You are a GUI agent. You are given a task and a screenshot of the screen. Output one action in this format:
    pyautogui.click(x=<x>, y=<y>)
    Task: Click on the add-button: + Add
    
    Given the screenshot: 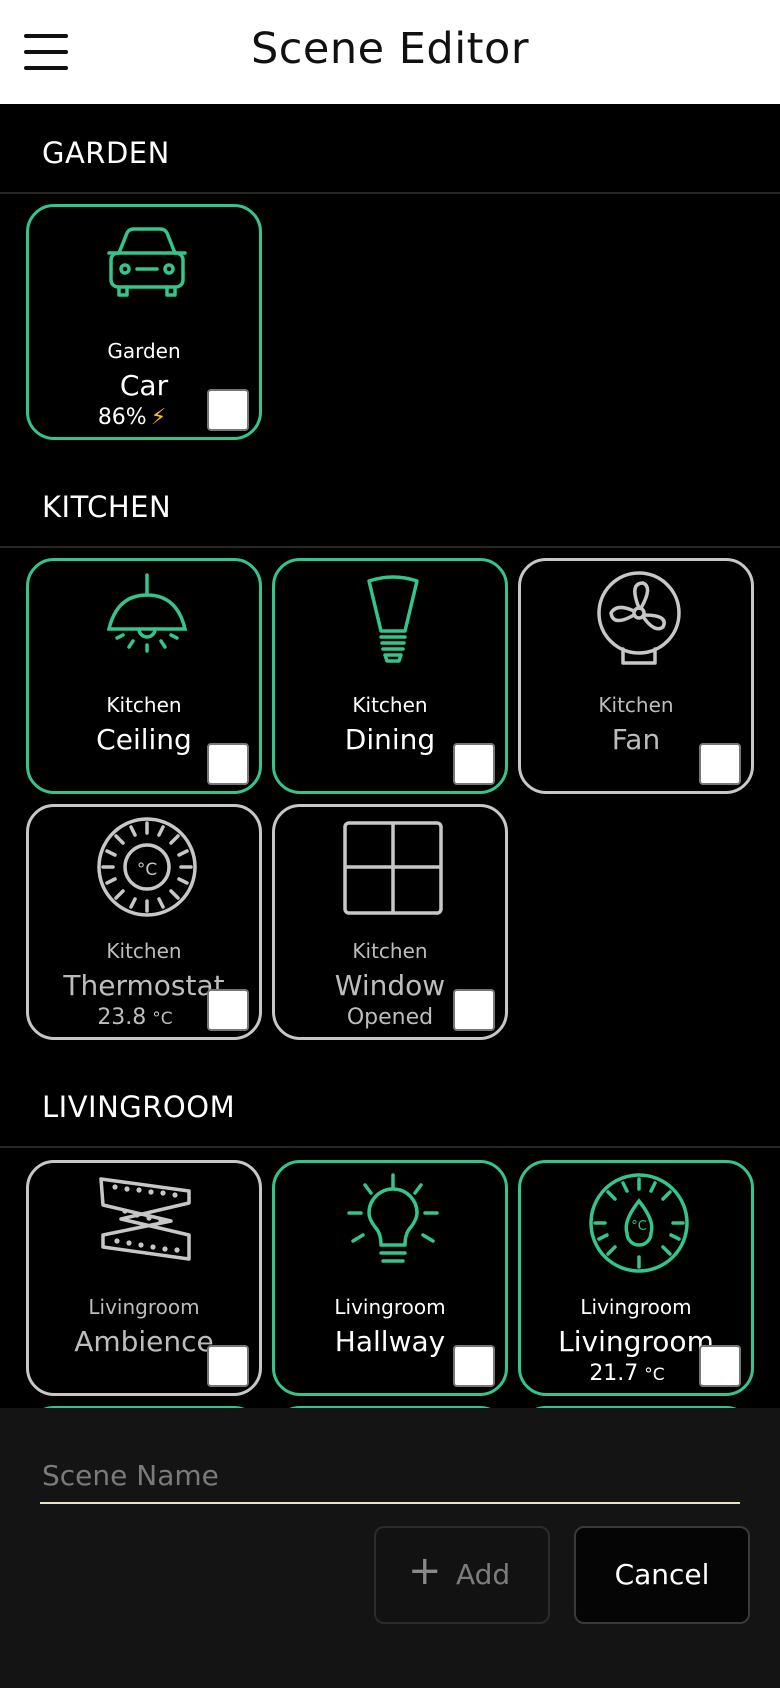 What is the action you would take?
    pyautogui.click(x=462, y=1575)
    